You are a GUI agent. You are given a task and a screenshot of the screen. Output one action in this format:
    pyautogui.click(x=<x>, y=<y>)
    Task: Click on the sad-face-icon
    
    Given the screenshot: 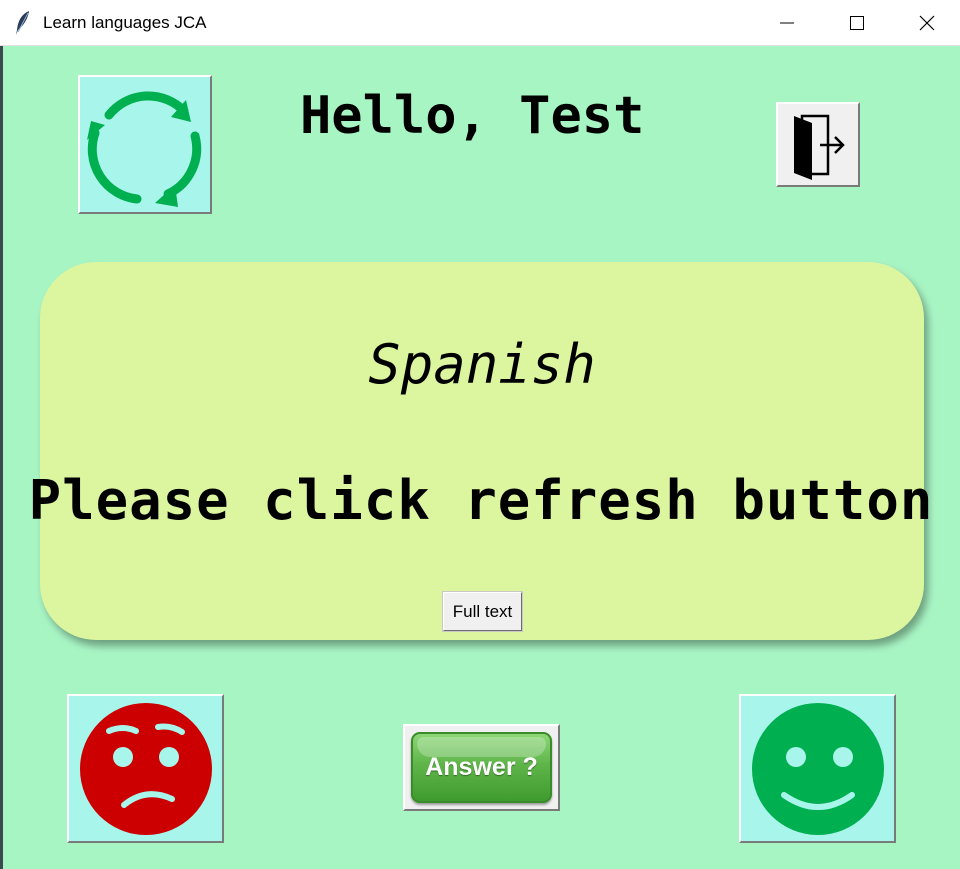 What is the action you would take?
    pyautogui.click(x=145, y=768)
    